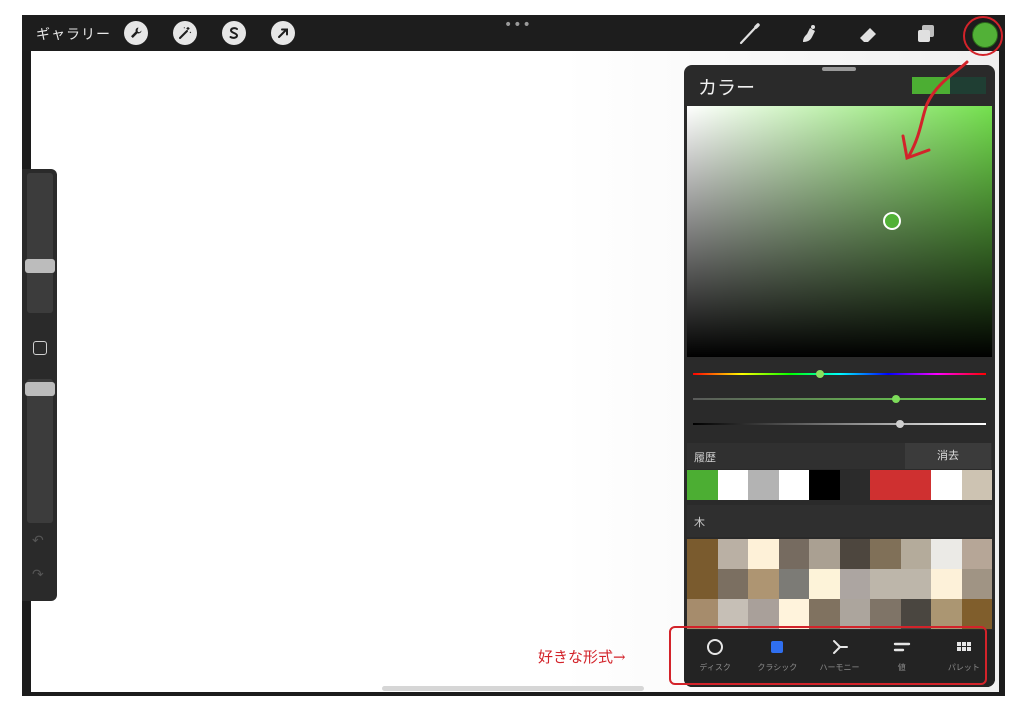 The width and height of the screenshot is (1024, 711). I want to click on more-options-button: •••, so click(518, 25).